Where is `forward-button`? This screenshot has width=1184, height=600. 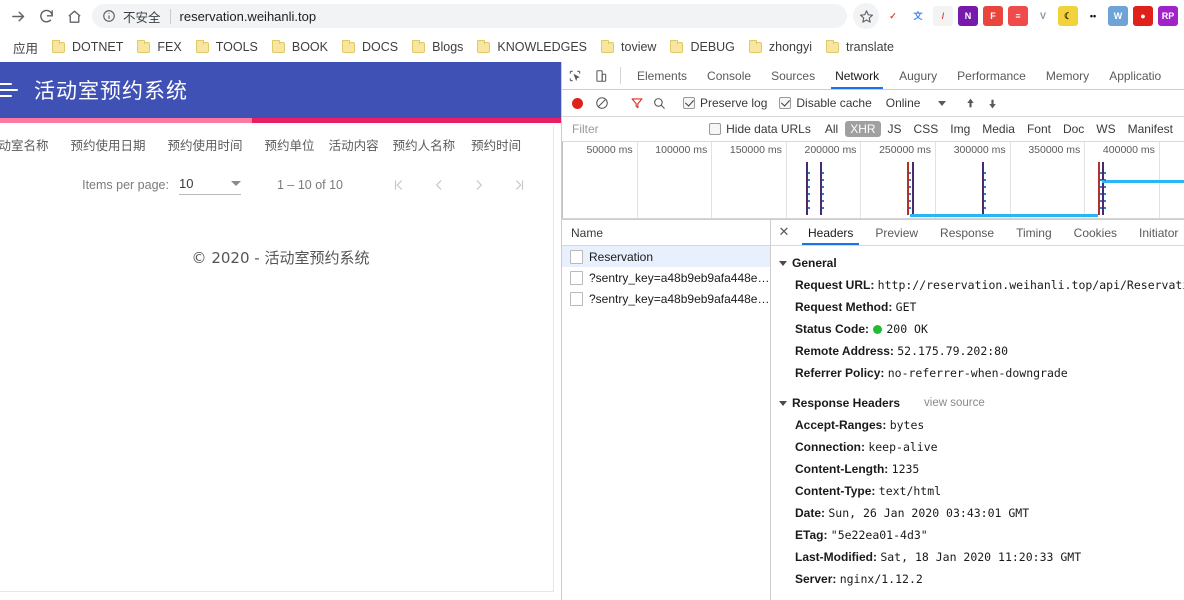
forward-button is located at coordinates (18, 16).